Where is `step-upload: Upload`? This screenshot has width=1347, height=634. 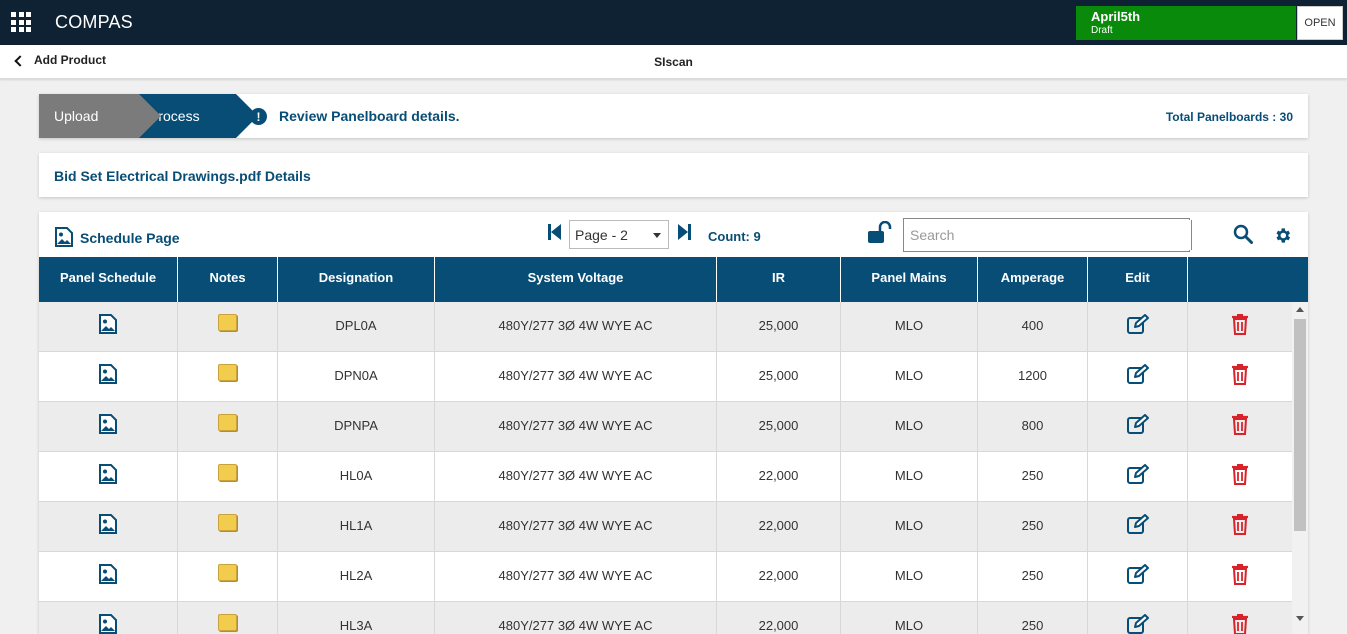
step-upload: Upload is located at coordinates (100, 116).